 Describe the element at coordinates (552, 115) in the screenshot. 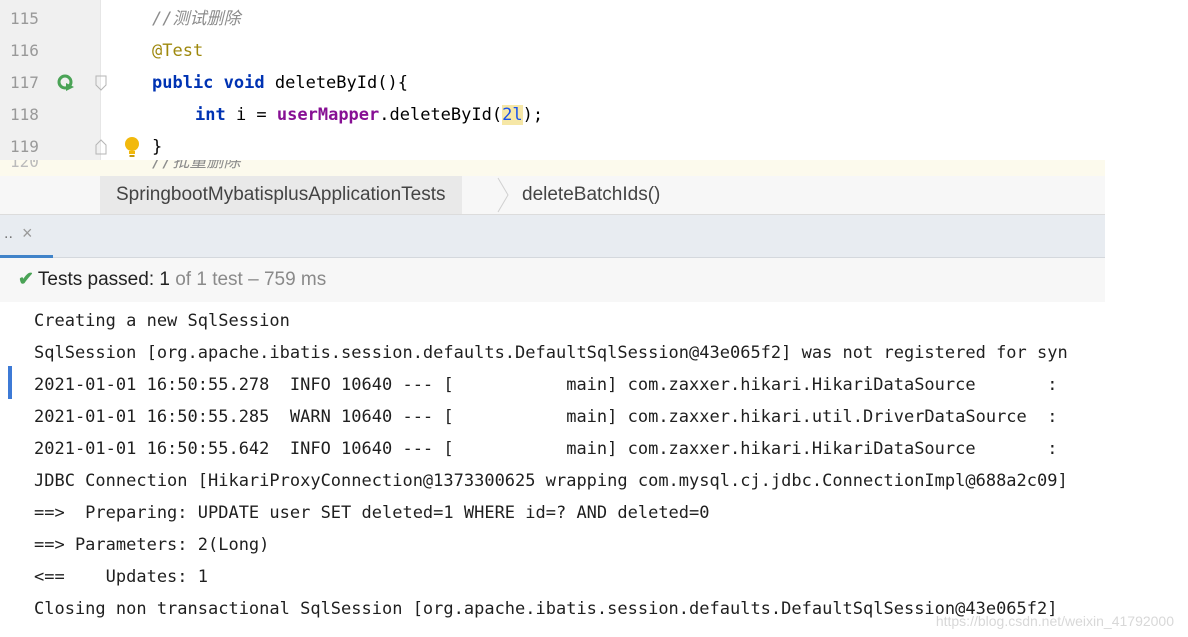

I see `code-line-118: 118 int i = userMapper.deleteById(2l);` at that location.